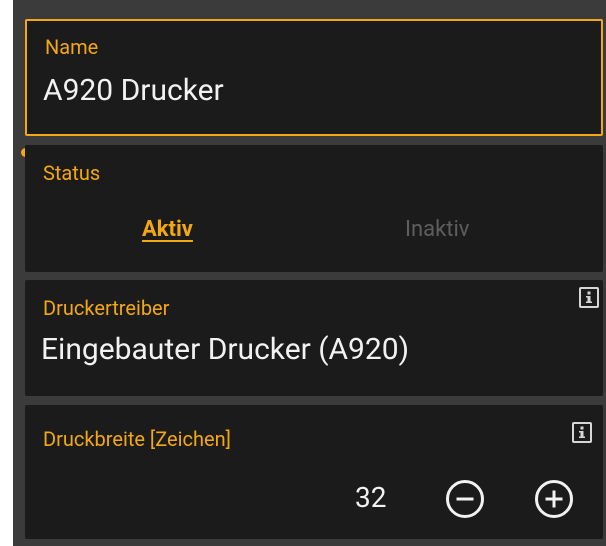  Describe the element at coordinates (106, 308) in the screenshot. I see `printer-driver-label: Druckertreiber` at that location.